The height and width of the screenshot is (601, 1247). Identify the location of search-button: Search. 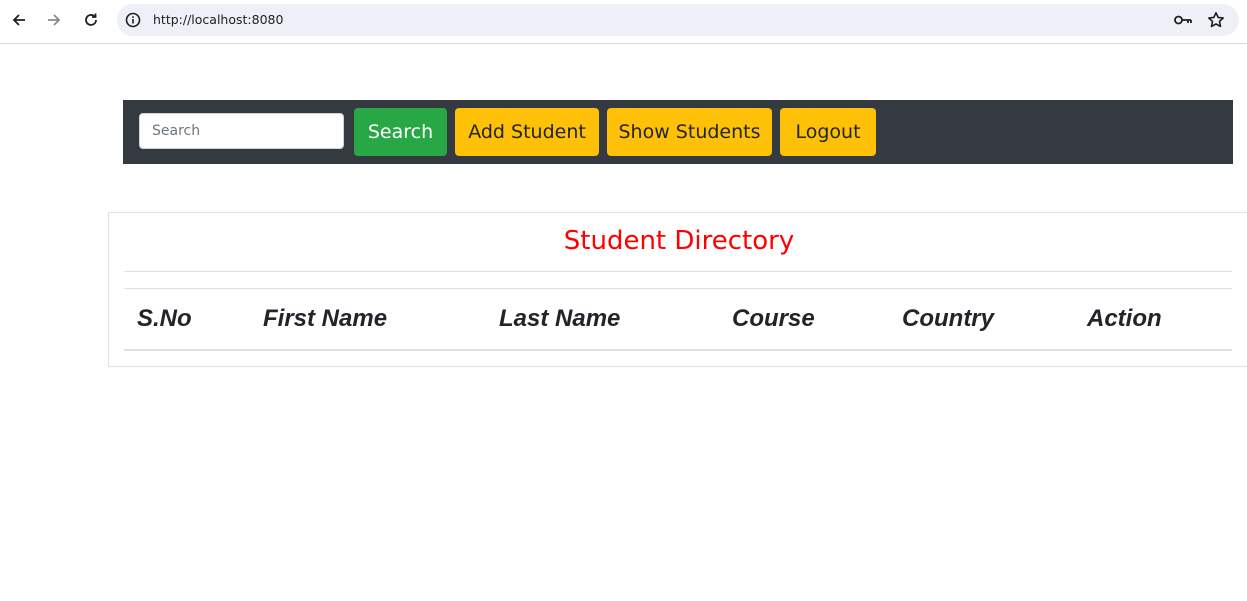
(400, 132).